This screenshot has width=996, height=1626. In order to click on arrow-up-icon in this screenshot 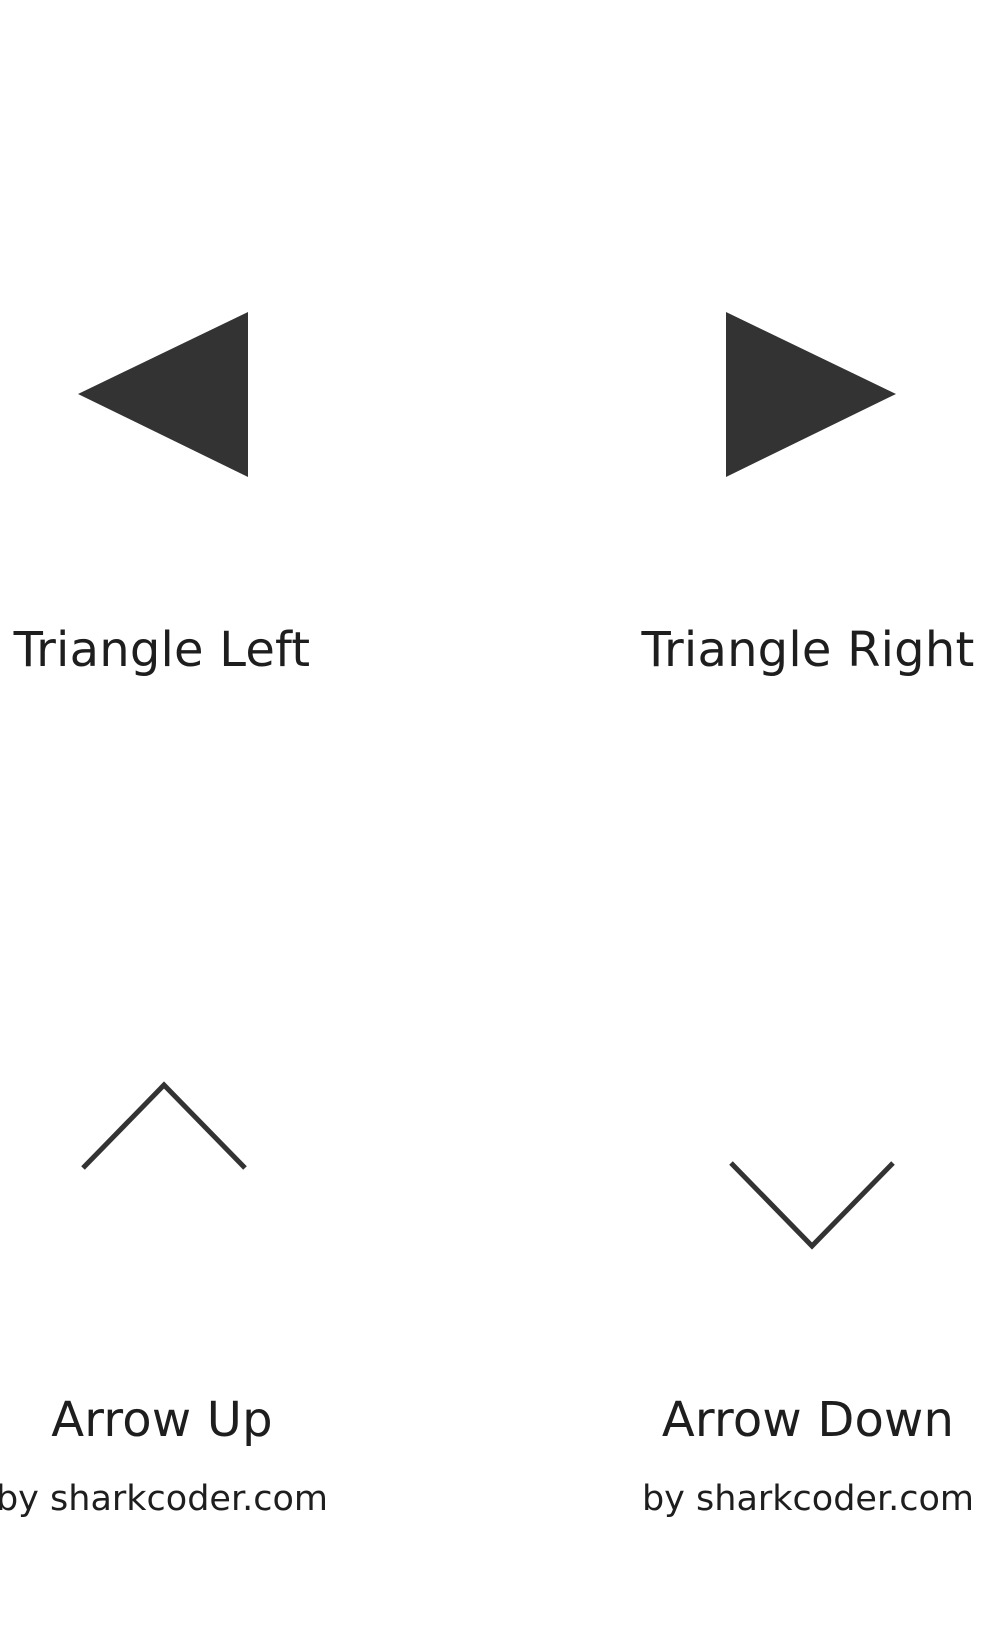, I will do `click(164, 1125)`.